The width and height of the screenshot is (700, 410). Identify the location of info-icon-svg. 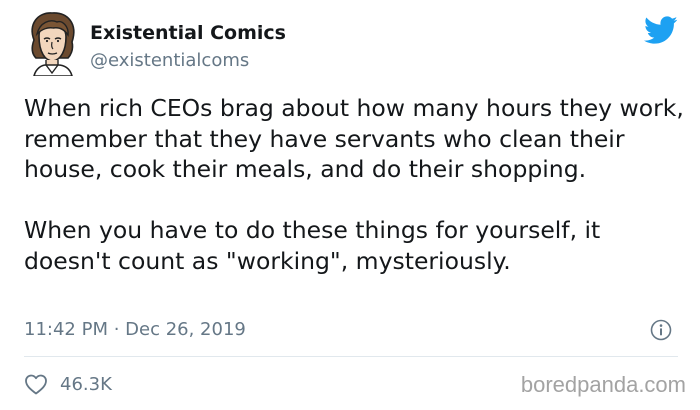
(661, 330).